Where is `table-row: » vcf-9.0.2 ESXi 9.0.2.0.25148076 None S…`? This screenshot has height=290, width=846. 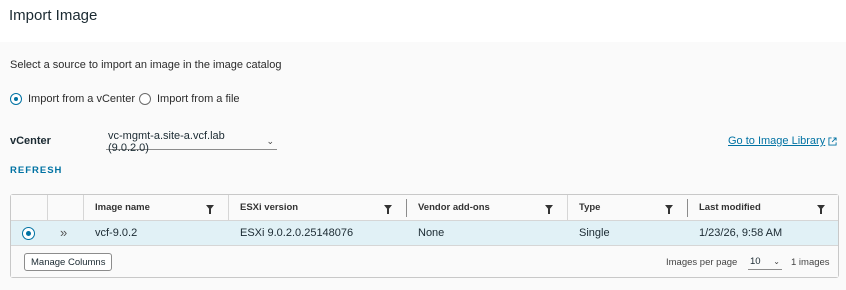
table-row: » vcf-9.0.2 ESXi 9.0.2.0.25148076 None S… is located at coordinates (424, 233).